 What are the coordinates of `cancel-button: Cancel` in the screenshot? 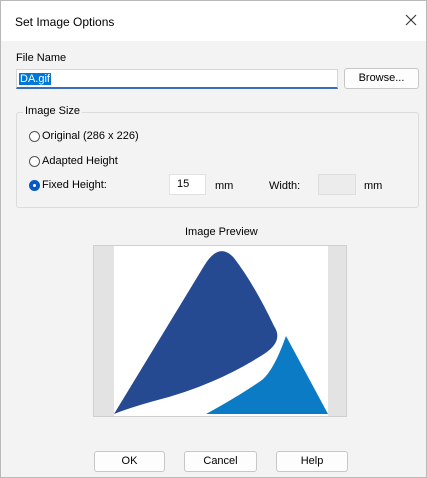 It's located at (220, 461).